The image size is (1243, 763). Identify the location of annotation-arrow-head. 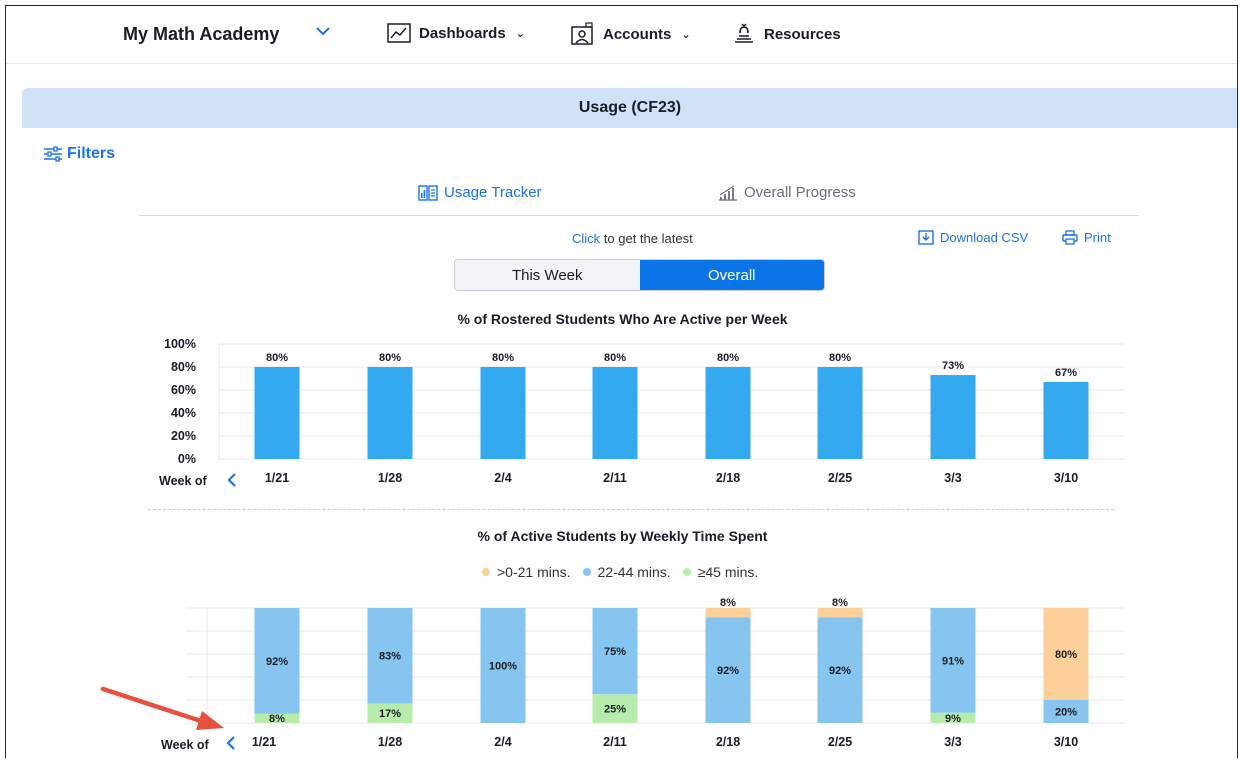
(210, 720).